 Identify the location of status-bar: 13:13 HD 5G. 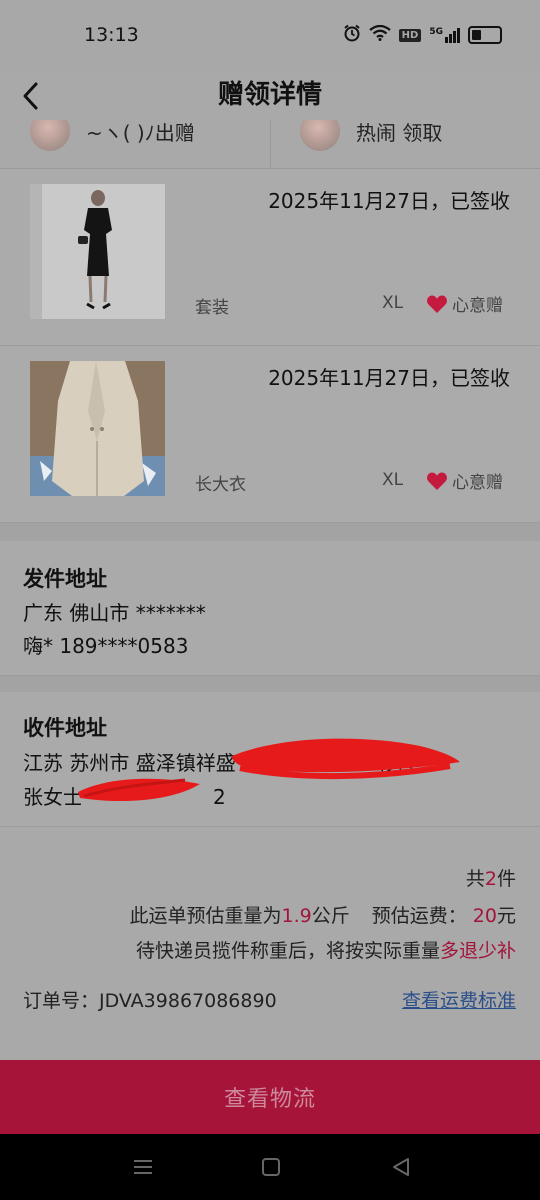
(270, 35).